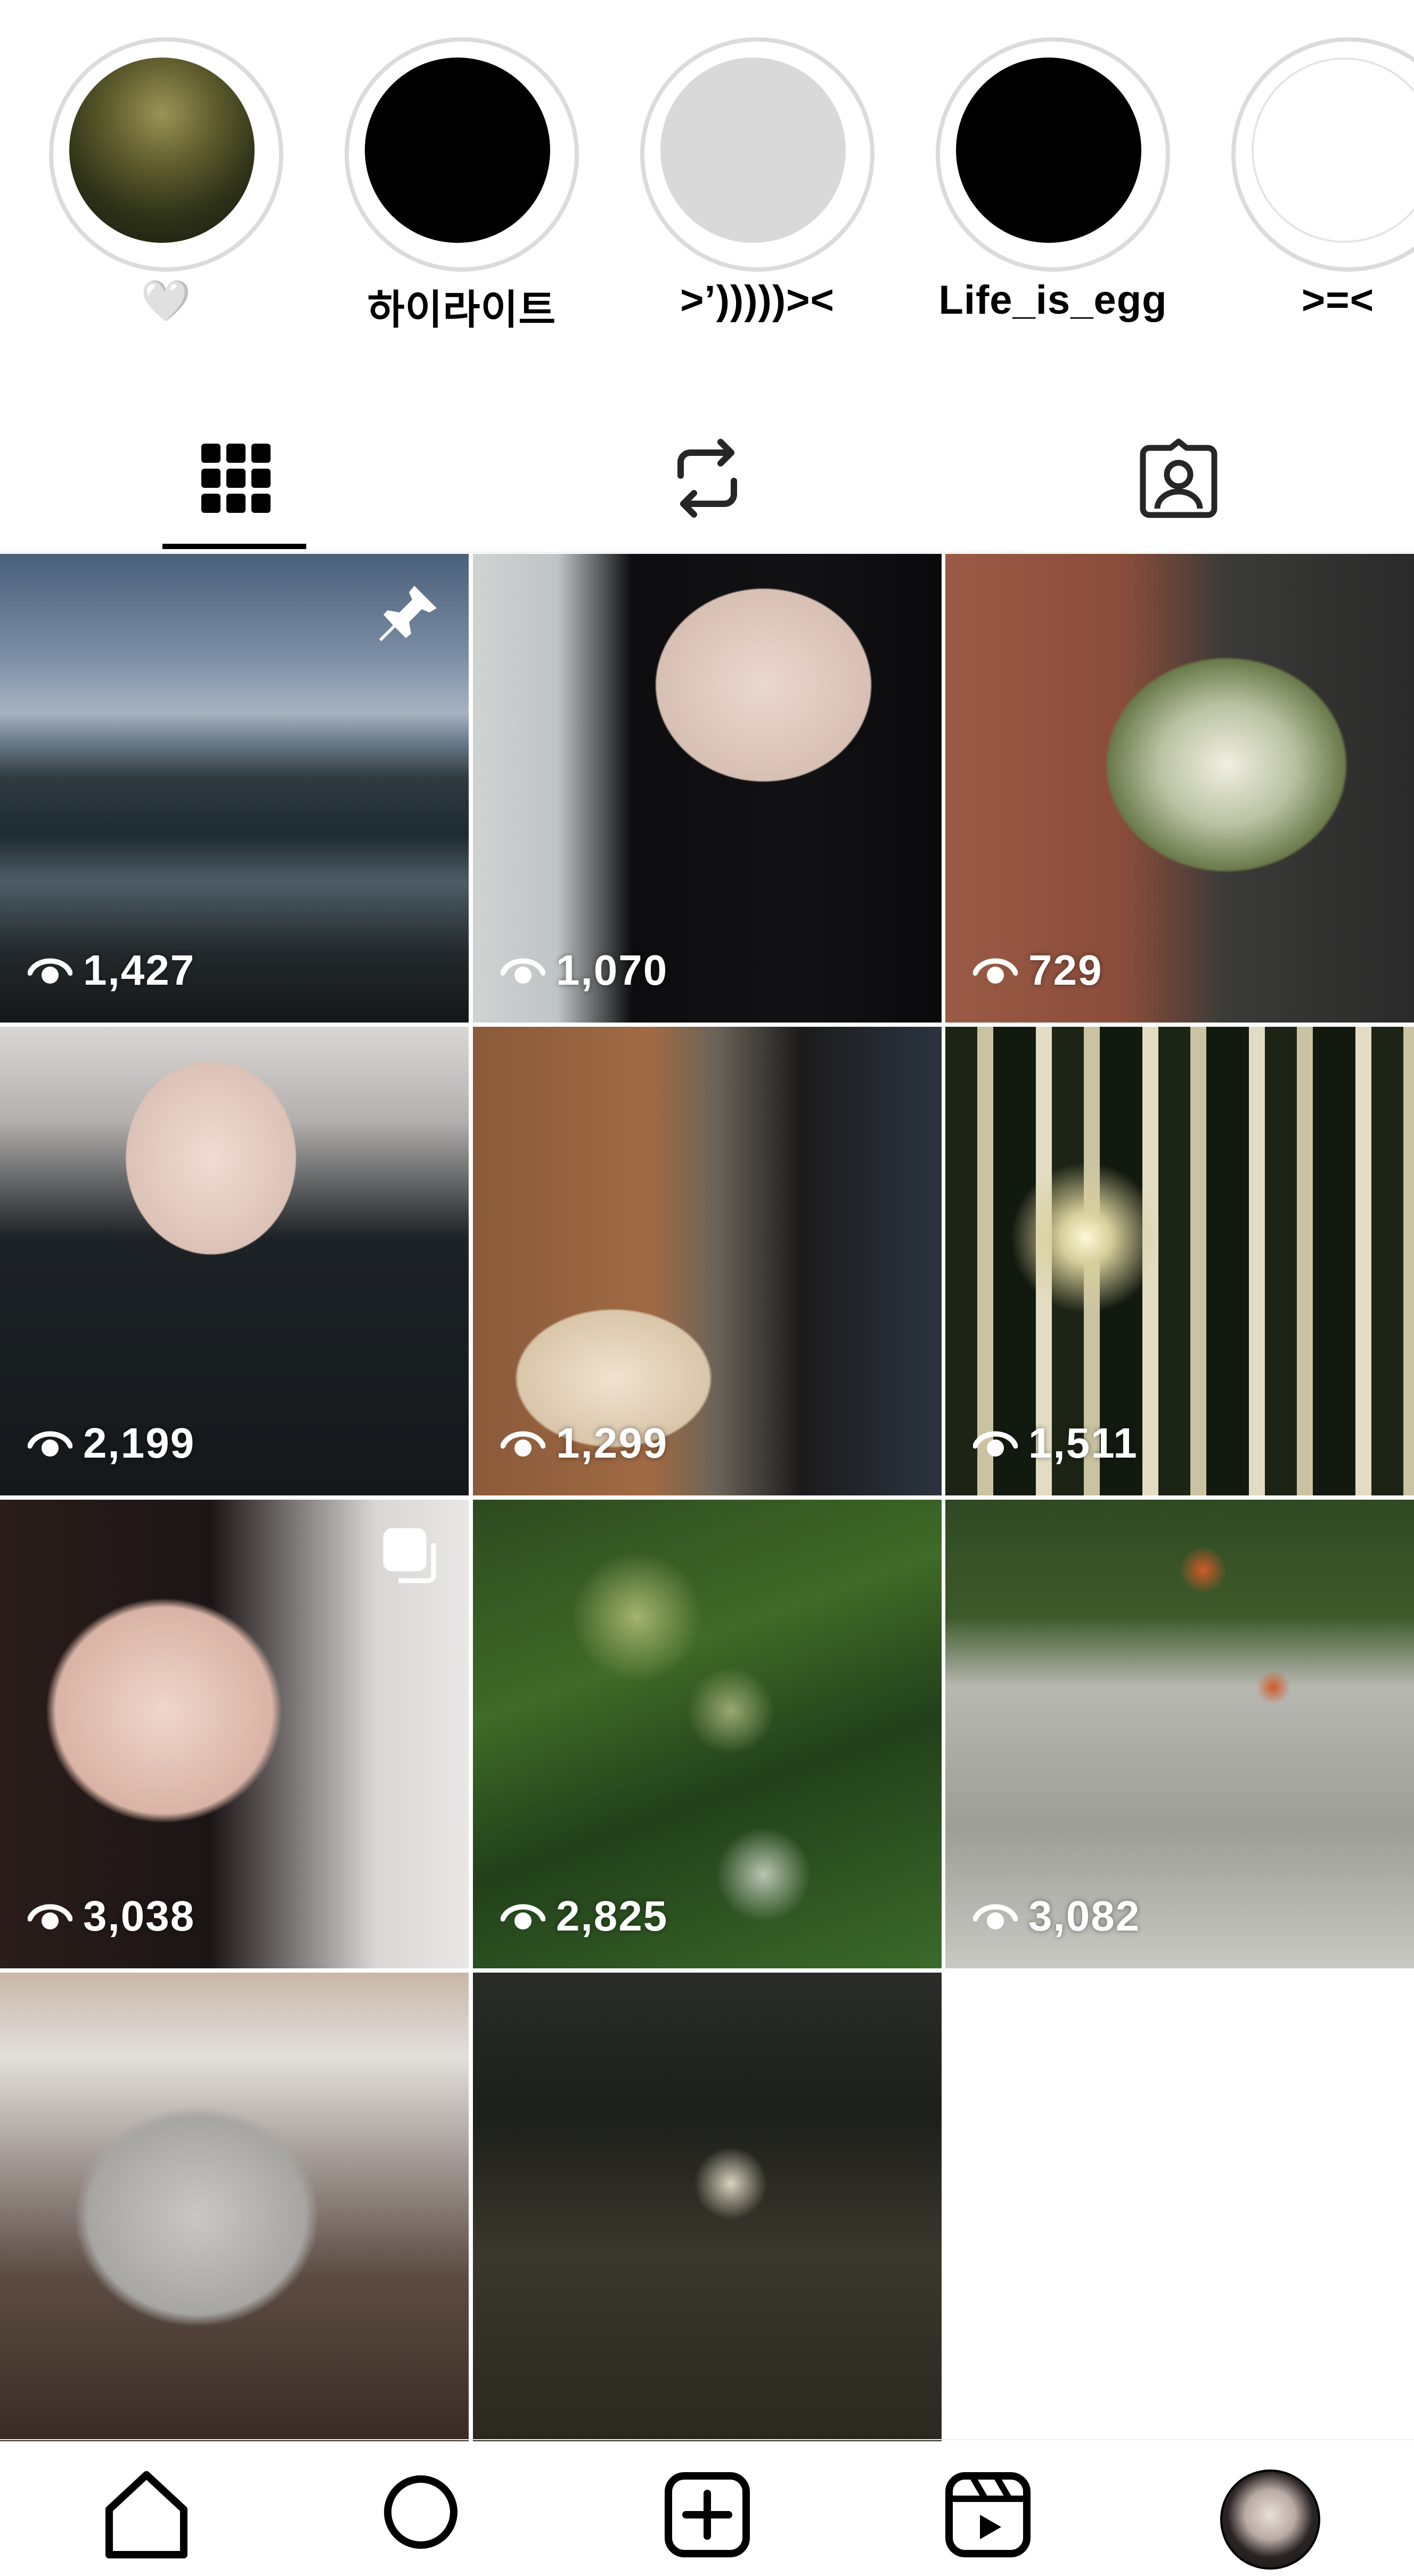  I want to click on profile-tabs, so click(707, 478).